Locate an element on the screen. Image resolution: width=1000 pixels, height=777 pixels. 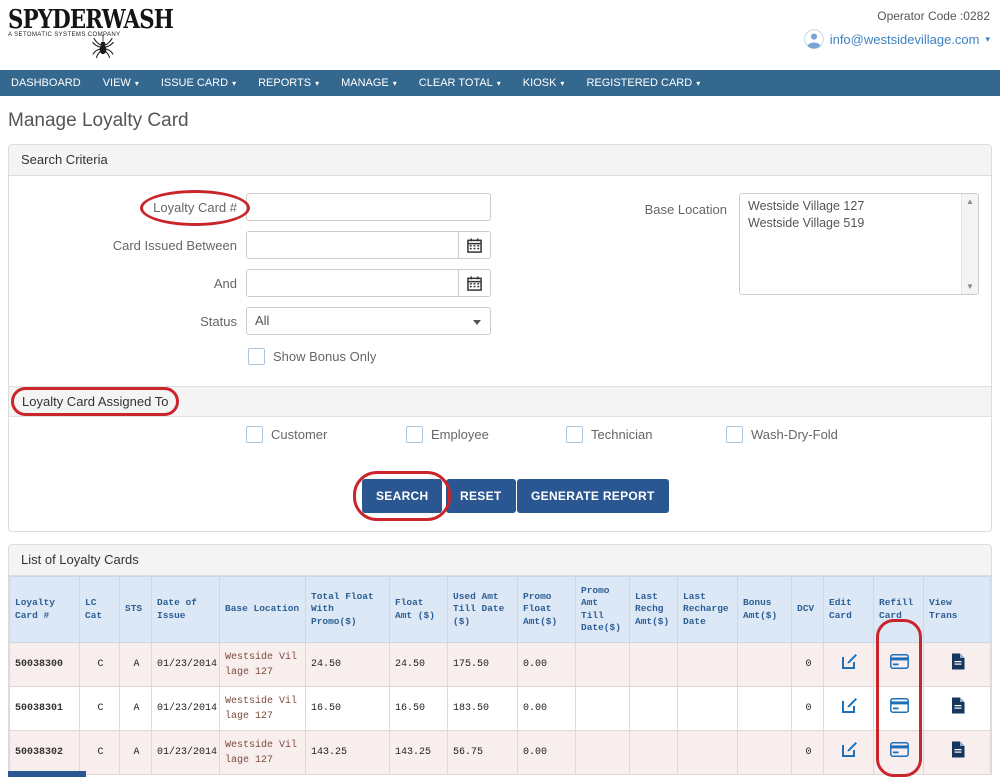
table-cell: 01/23/2014 is located at coordinates (185, 664).